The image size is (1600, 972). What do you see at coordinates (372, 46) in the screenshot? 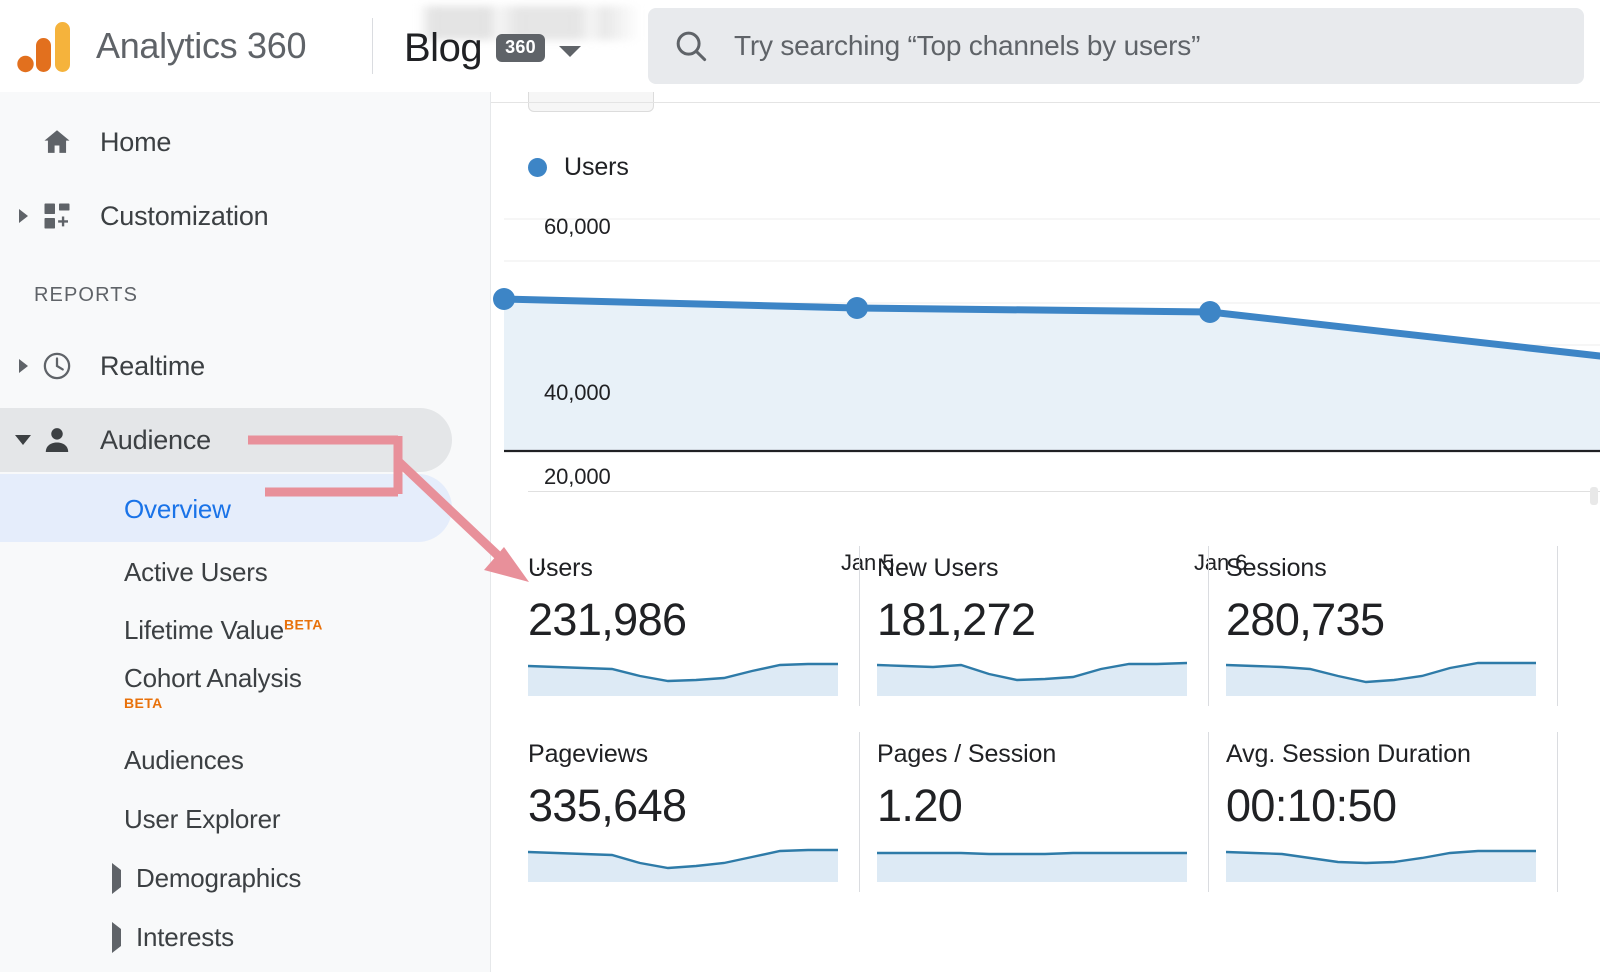
I see `header-divider` at bounding box center [372, 46].